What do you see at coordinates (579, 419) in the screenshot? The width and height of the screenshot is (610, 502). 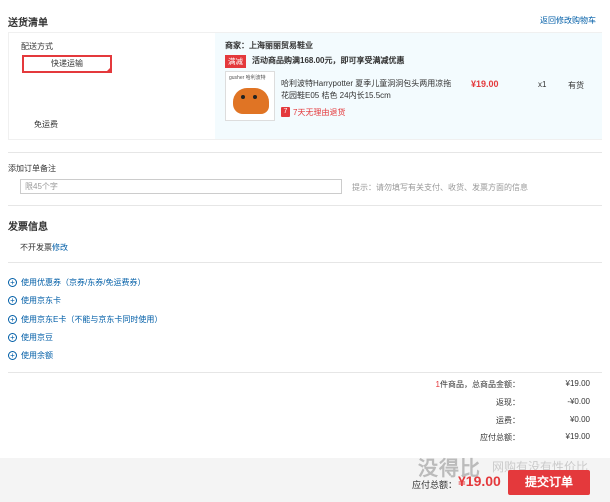 I see `summary-freight-value: ¥0.00` at bounding box center [579, 419].